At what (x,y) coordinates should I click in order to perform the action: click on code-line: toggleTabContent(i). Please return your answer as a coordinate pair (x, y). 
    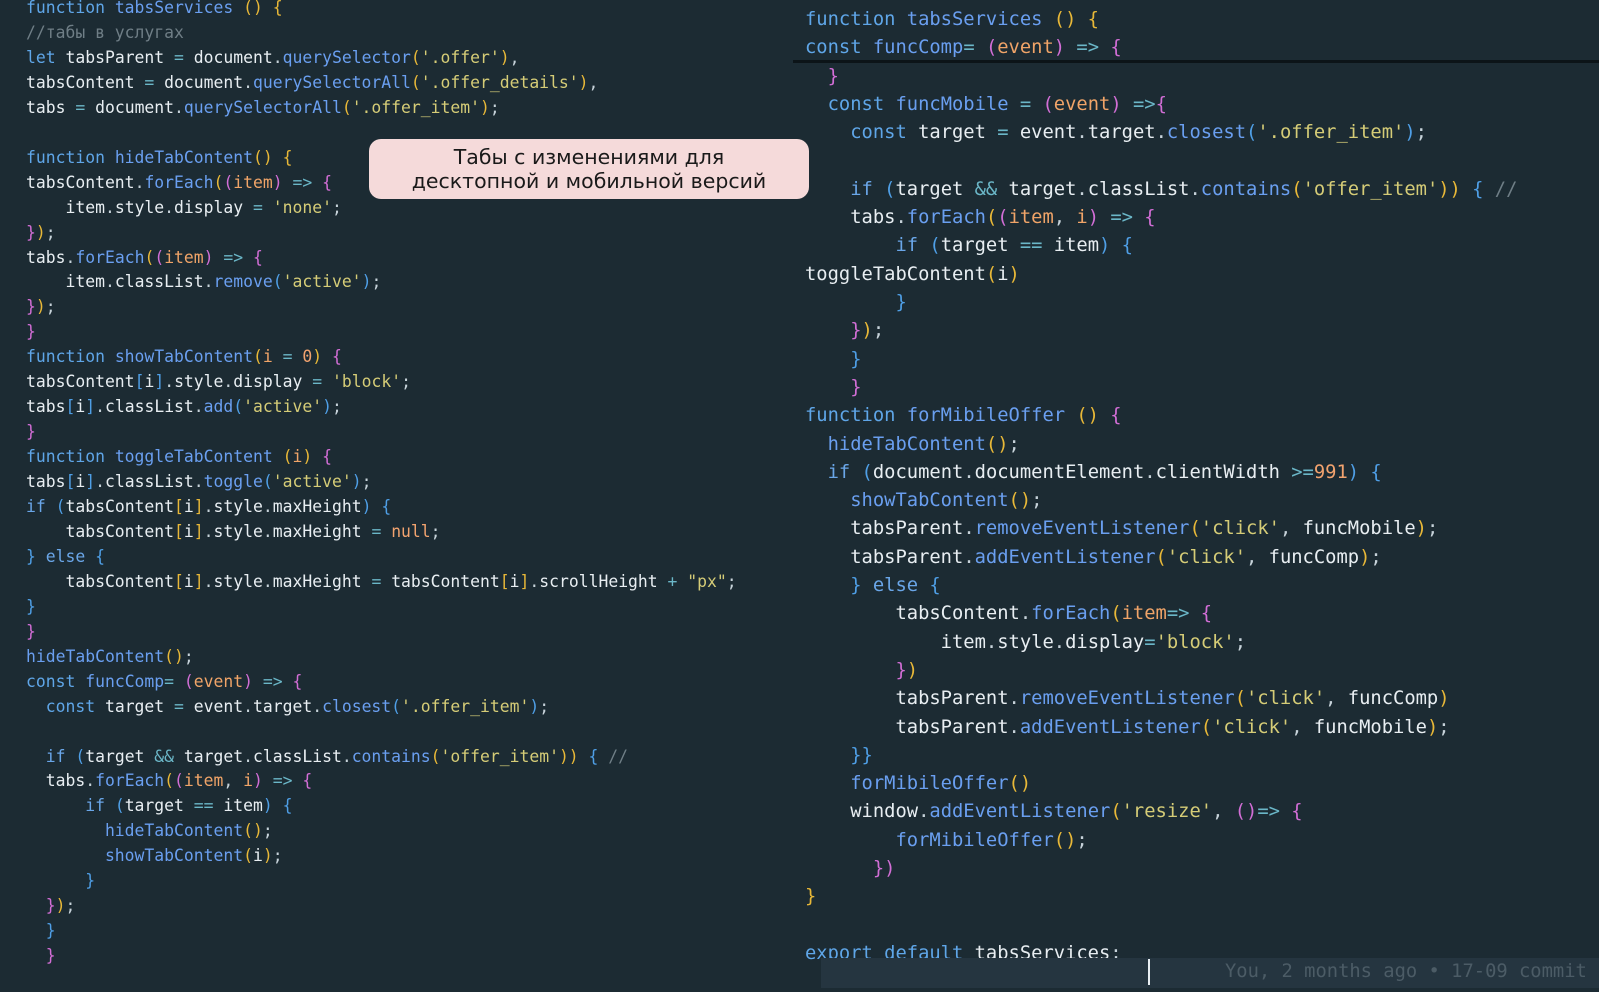
    Looking at the image, I should click on (912, 275).